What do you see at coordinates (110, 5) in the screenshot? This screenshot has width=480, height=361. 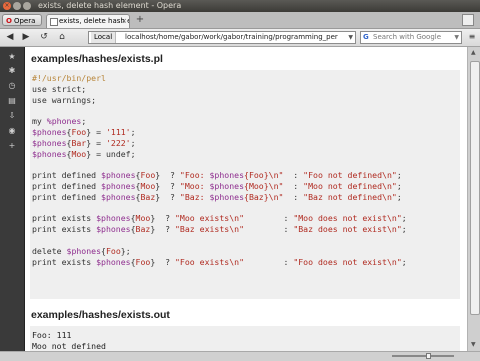 I see `window-title: exists, delete hash element - Opera` at bounding box center [110, 5].